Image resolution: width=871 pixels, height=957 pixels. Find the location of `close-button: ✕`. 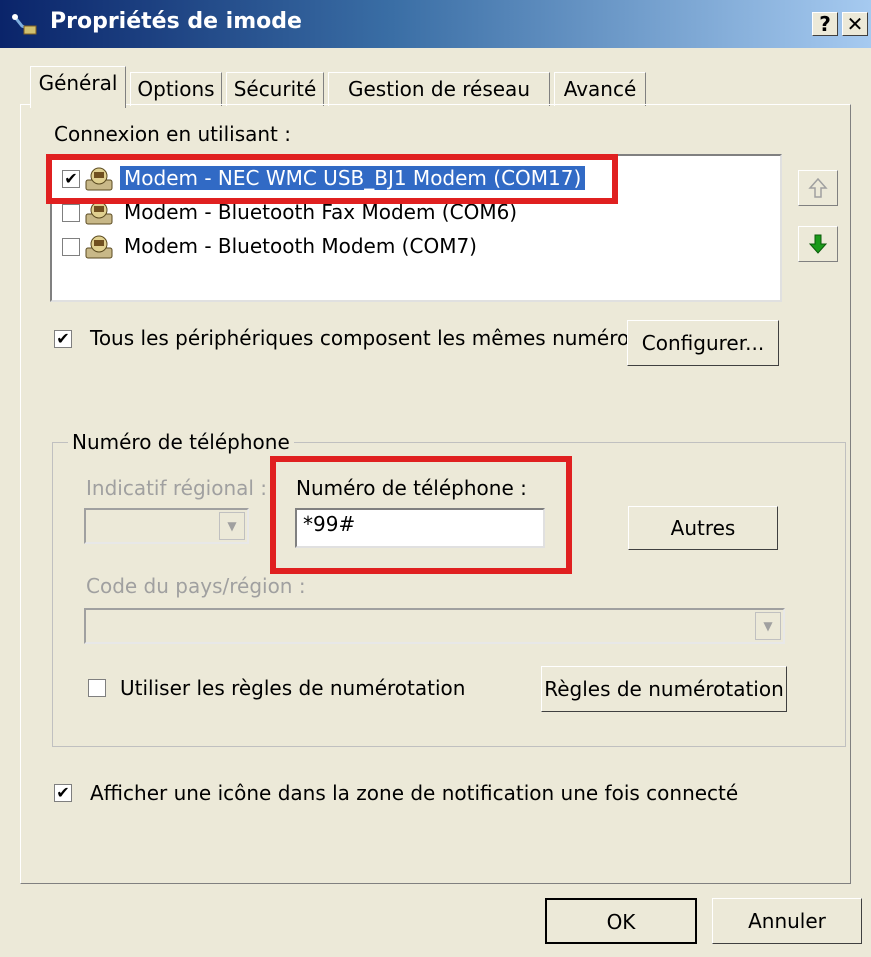

close-button: ✕ is located at coordinates (855, 24).